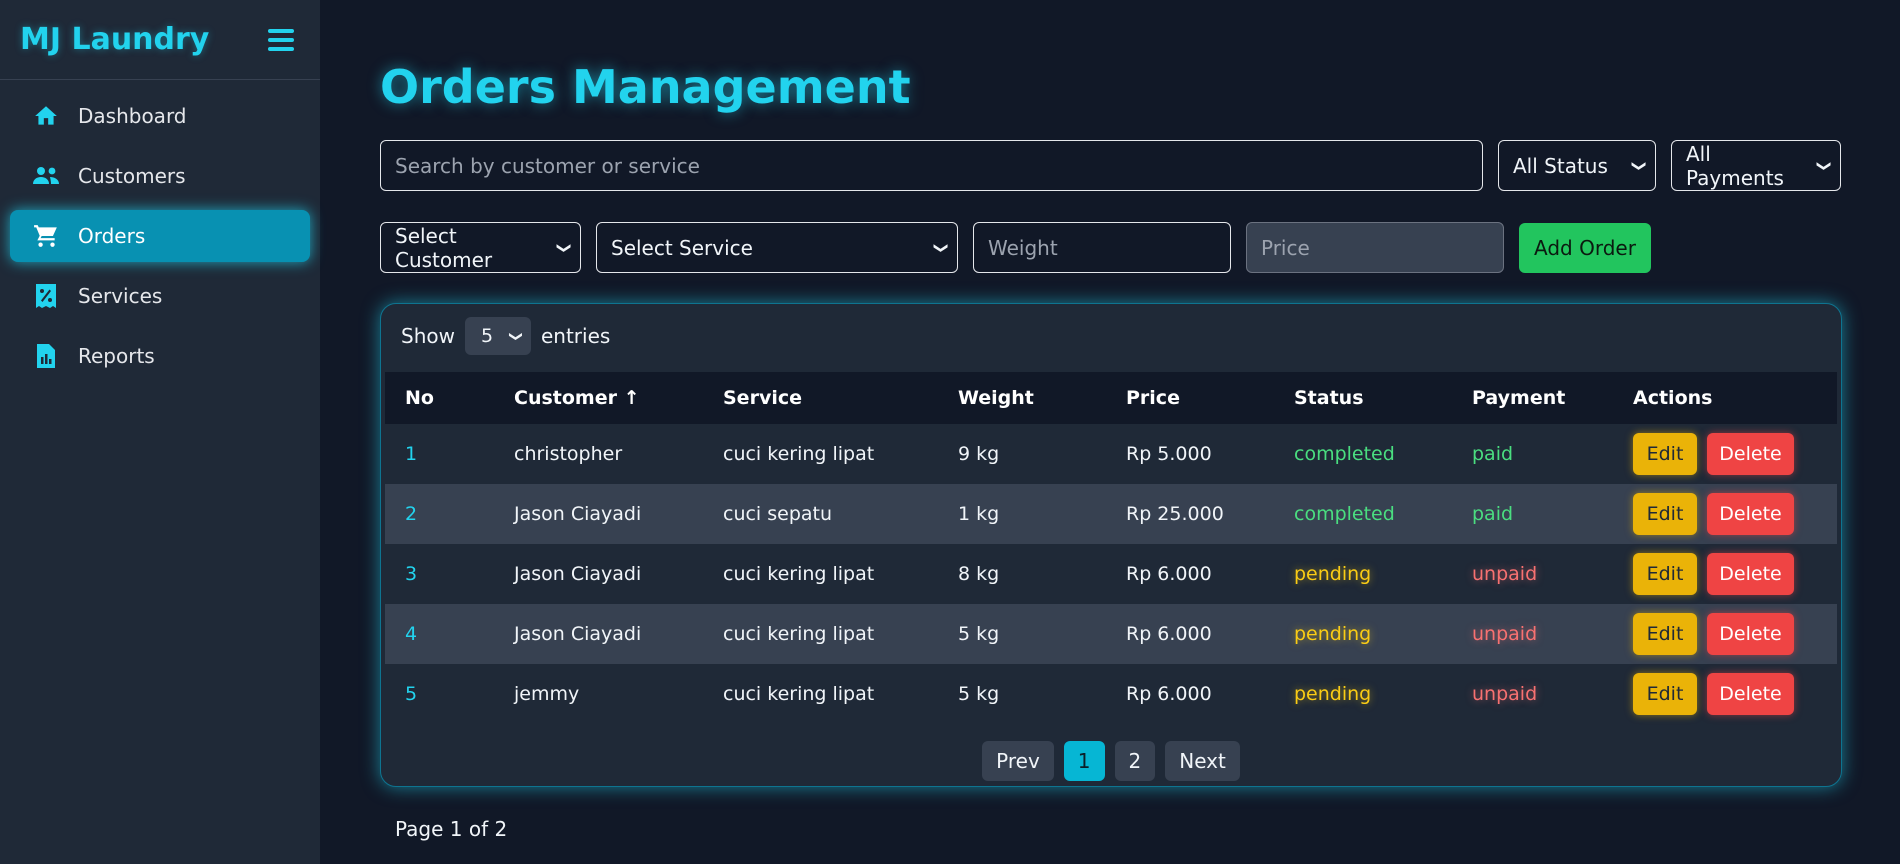 Image resolution: width=1900 pixels, height=864 pixels. Describe the element at coordinates (1084, 761) in the screenshot. I see `page-button-1: 1` at that location.